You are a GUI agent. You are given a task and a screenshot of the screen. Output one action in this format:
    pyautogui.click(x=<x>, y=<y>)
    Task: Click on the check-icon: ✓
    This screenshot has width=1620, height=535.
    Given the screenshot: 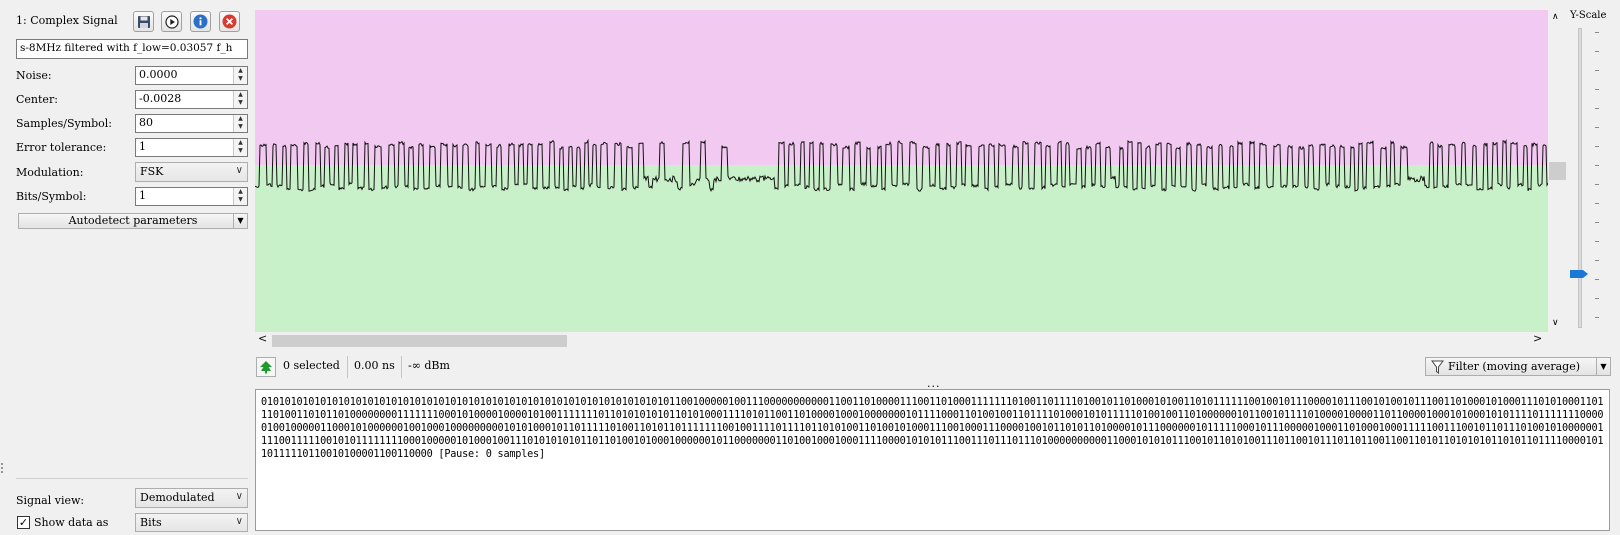 What is the action you would take?
    pyautogui.click(x=23, y=522)
    